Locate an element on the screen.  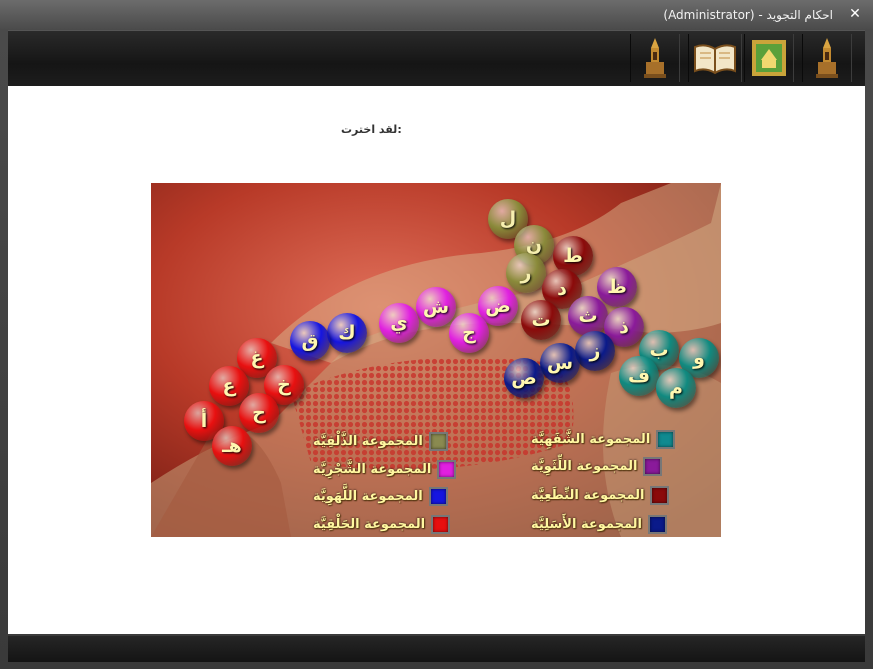
letter-label: د is located at coordinates (562, 289).